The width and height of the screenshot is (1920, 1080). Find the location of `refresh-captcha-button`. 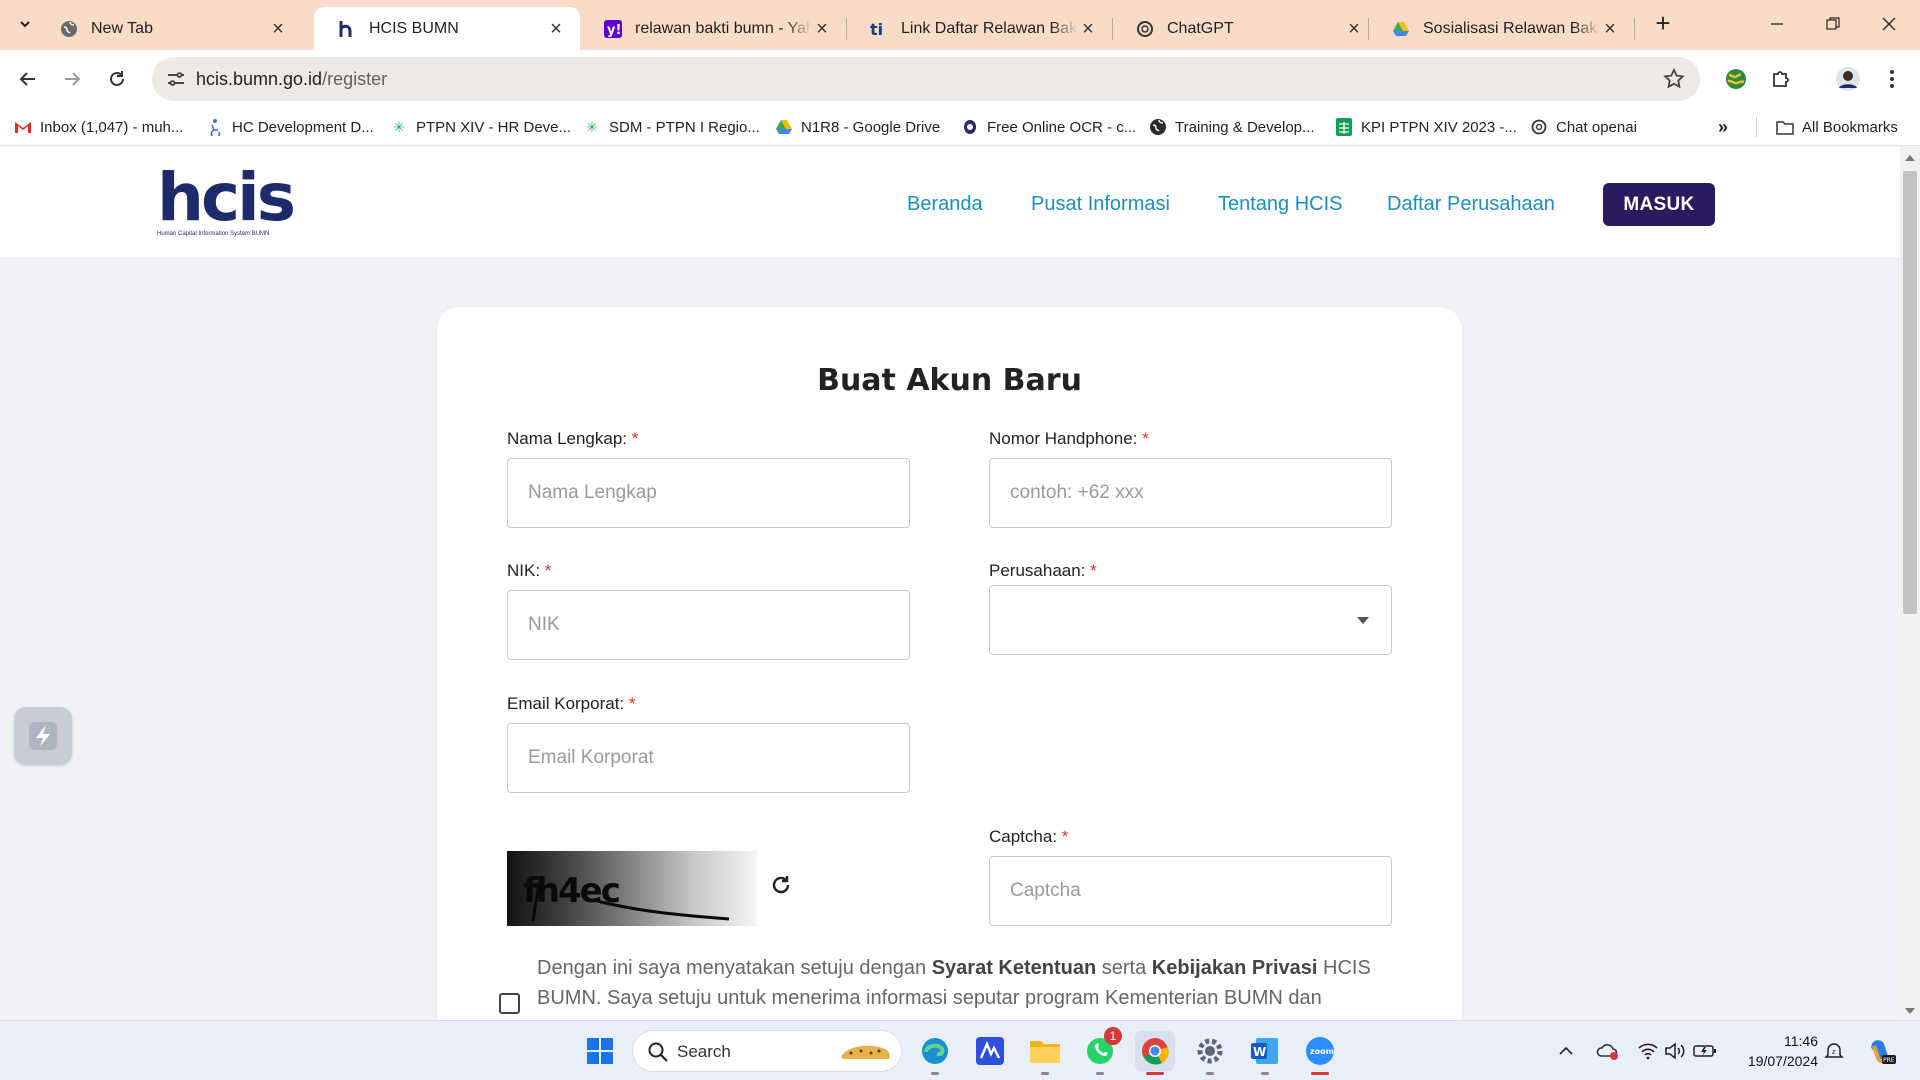

refresh-captcha-button is located at coordinates (781, 885).